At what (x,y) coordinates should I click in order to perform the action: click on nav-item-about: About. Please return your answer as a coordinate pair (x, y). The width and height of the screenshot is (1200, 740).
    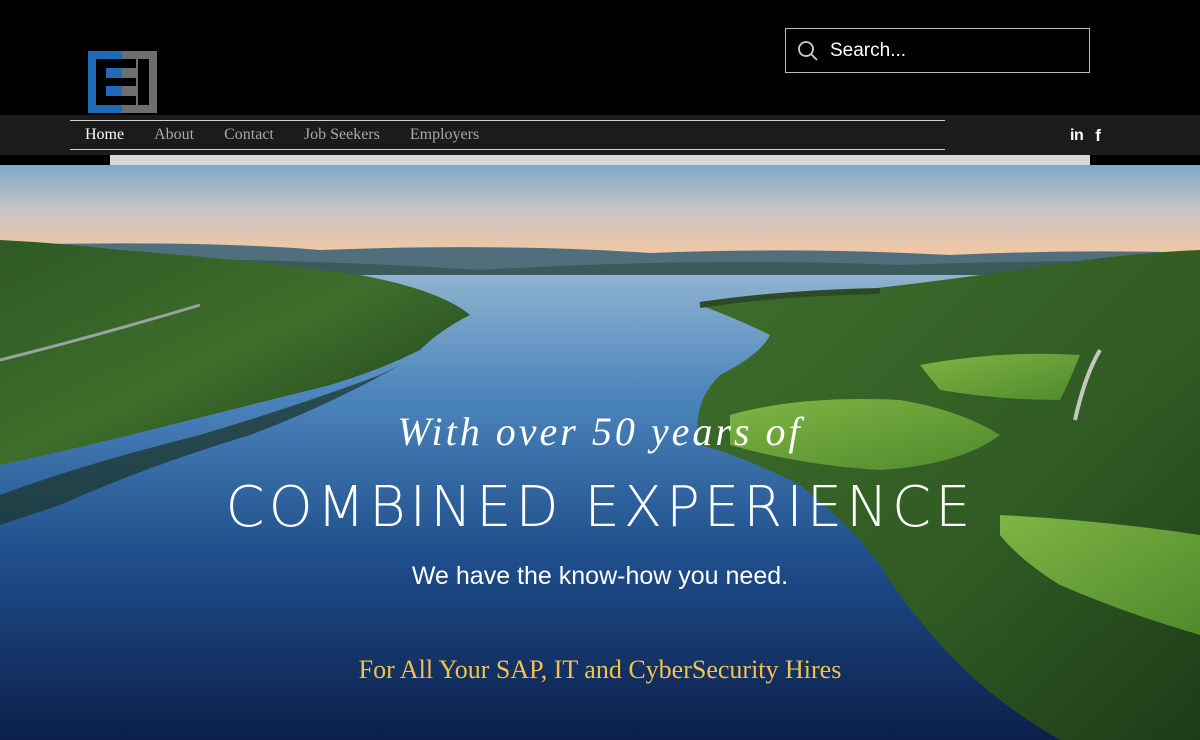
    Looking at the image, I should click on (174, 135).